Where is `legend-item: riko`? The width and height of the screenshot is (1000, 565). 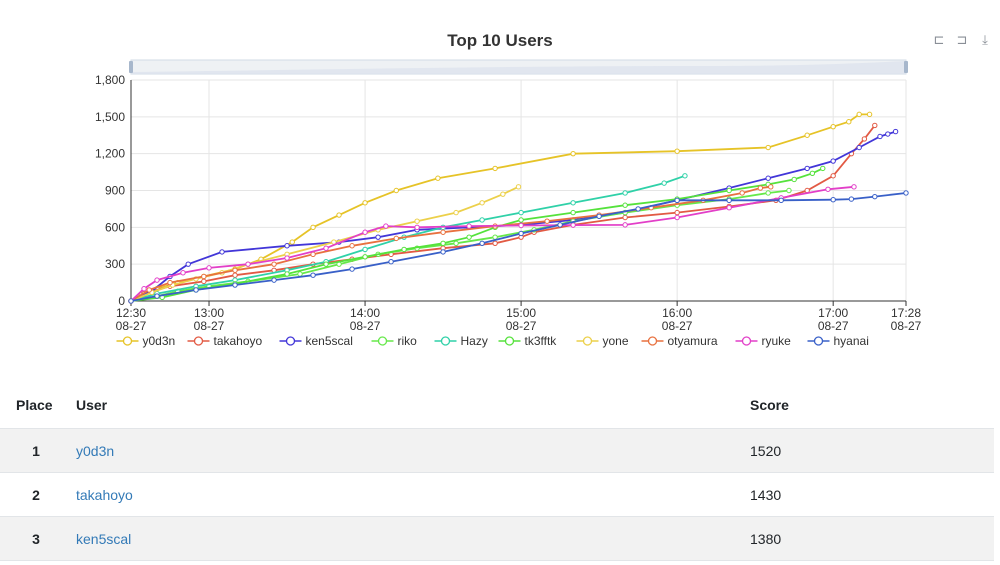
legend-item: riko is located at coordinates (394, 341).